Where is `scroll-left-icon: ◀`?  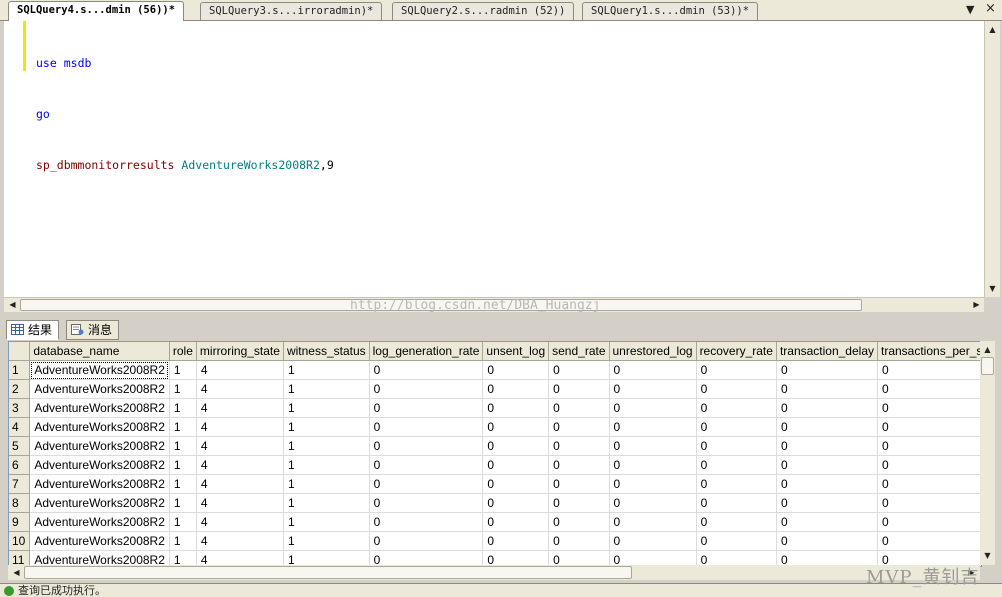 scroll-left-icon: ◀ is located at coordinates (12, 304).